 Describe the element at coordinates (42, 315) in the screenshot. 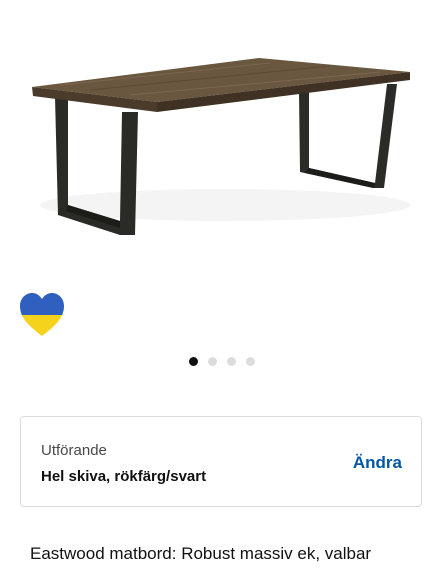

I see `ukraine-heart-icon` at that location.